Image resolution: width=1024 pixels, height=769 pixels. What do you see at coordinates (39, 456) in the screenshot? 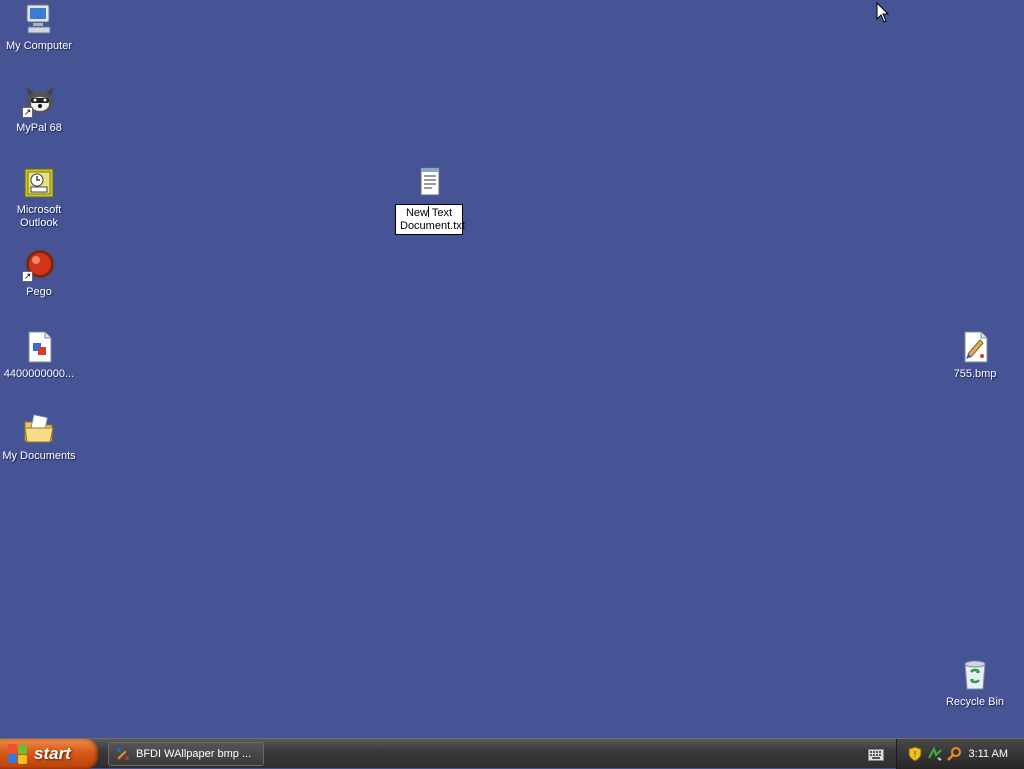
I see `my-documents-label: My Documents` at bounding box center [39, 456].